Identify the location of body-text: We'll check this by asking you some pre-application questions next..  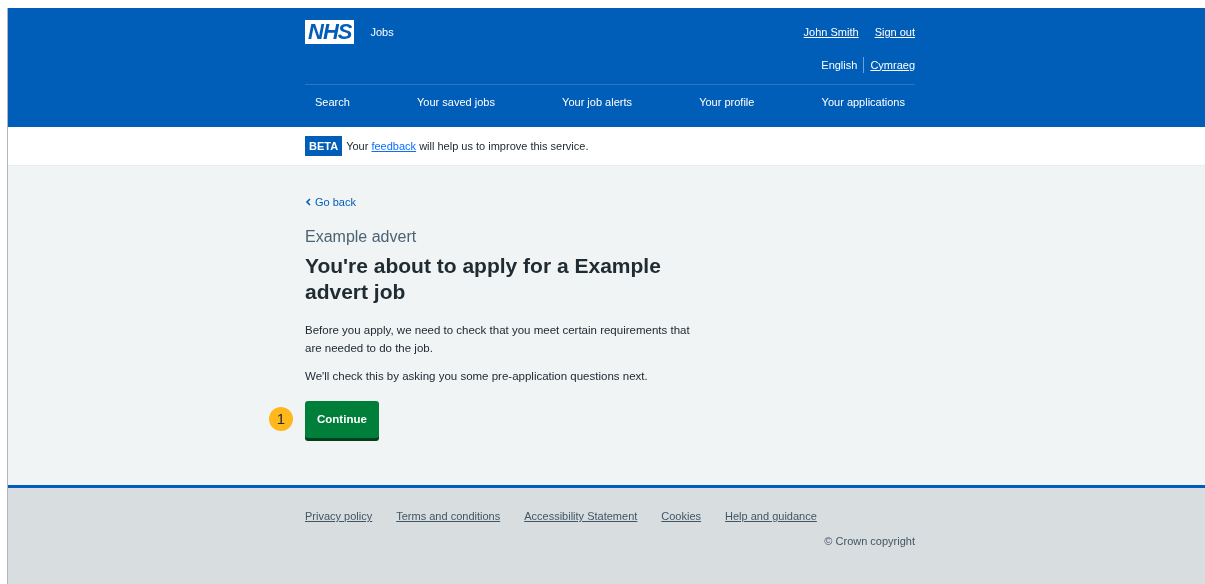
(477, 376).